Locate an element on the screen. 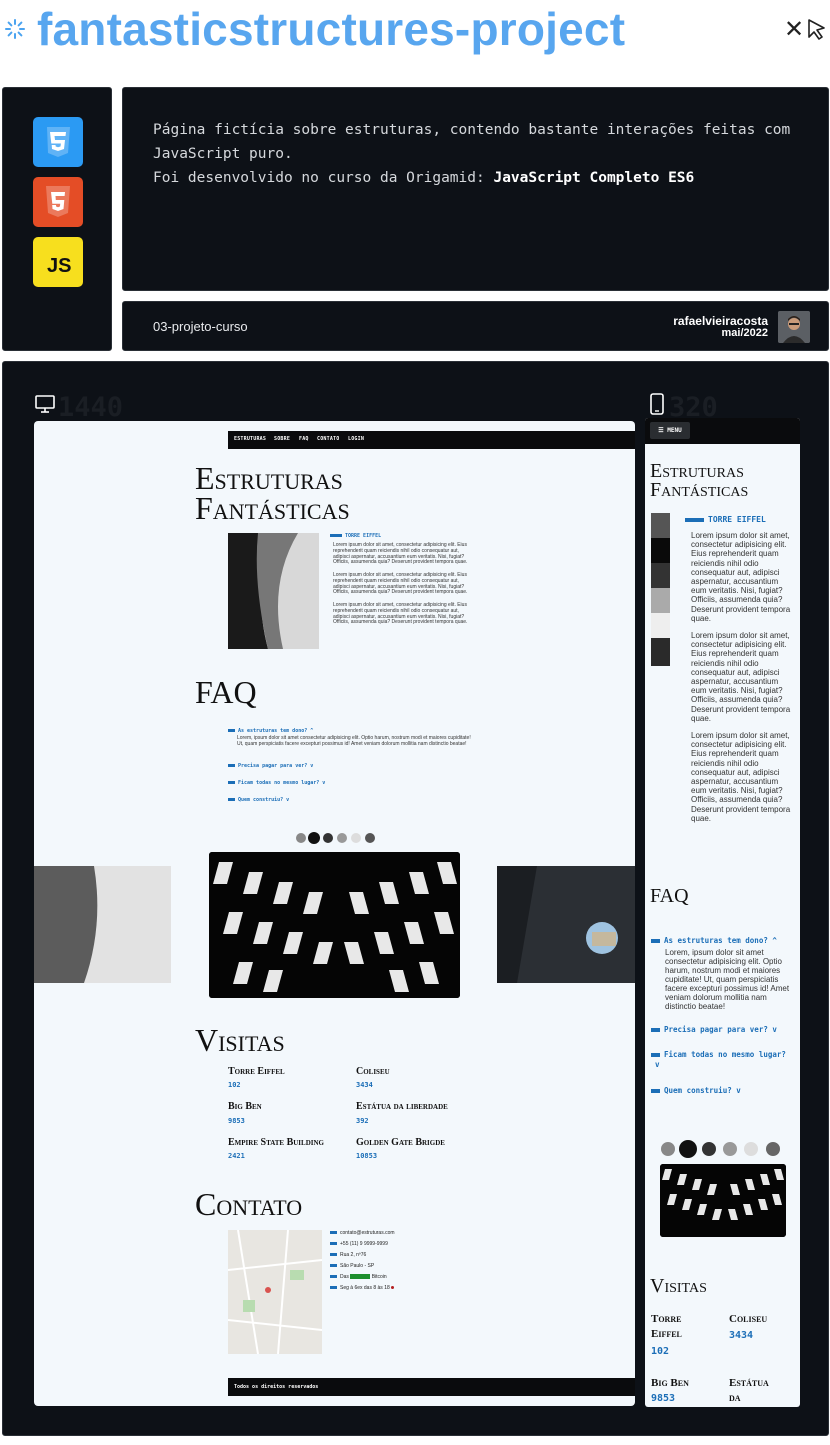  visit-count: 2421 is located at coordinates (236, 1156).